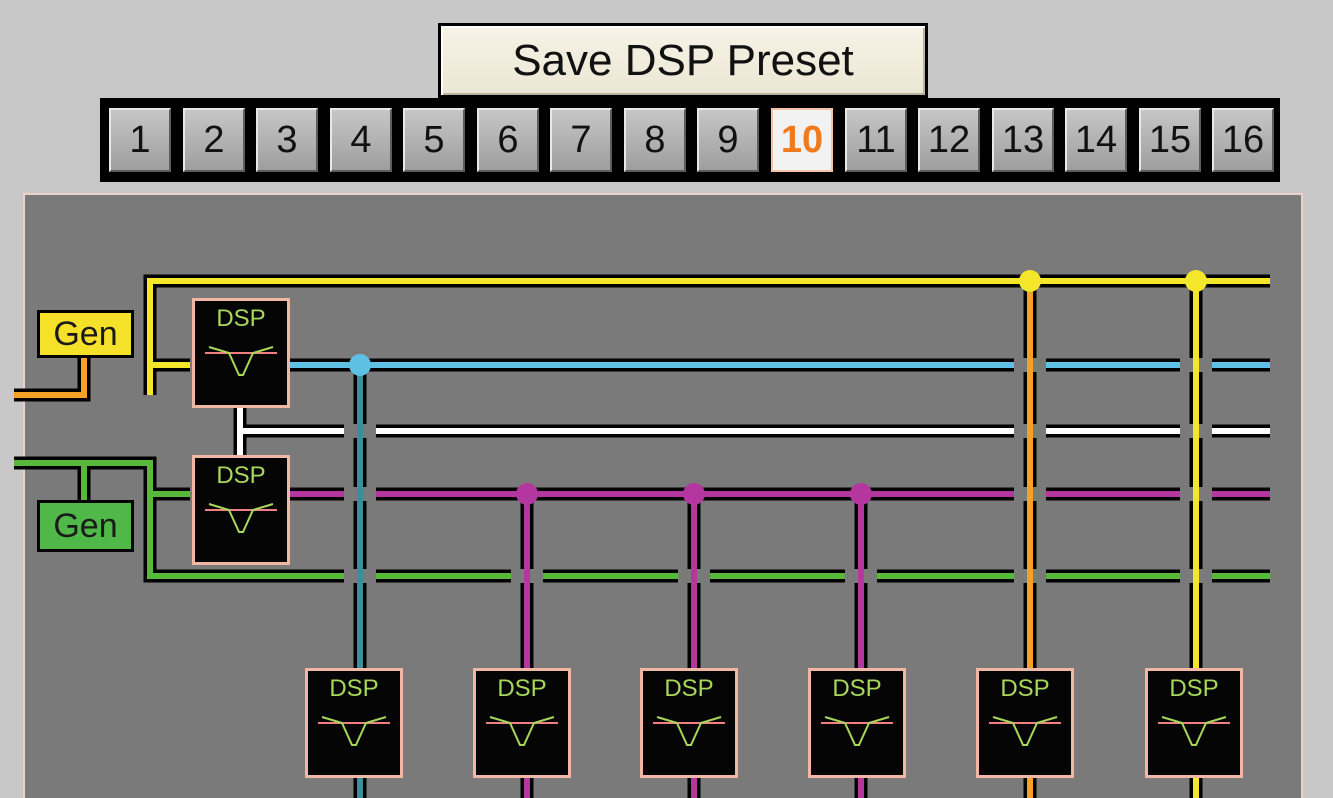 The width and height of the screenshot is (1333, 798). I want to click on generator-2: Gen, so click(85, 526).